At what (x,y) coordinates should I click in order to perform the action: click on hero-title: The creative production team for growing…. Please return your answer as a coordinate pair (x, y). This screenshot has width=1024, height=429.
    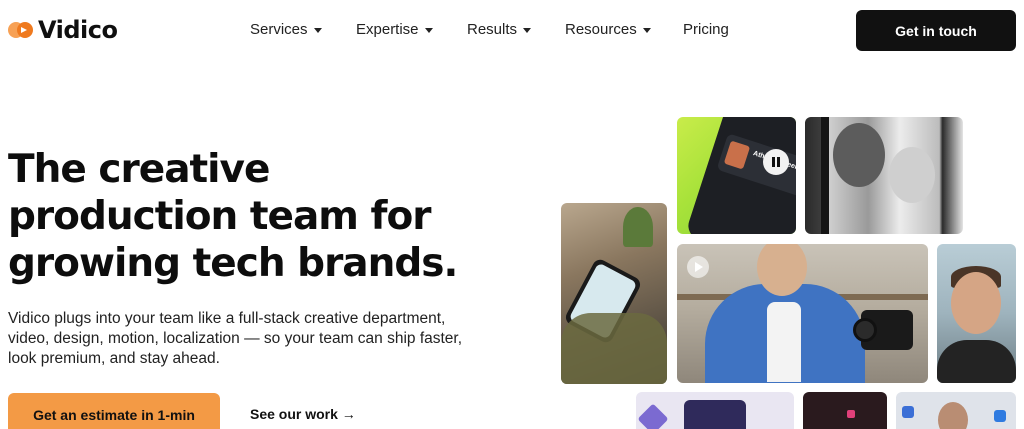
    Looking at the image, I should click on (233, 216).